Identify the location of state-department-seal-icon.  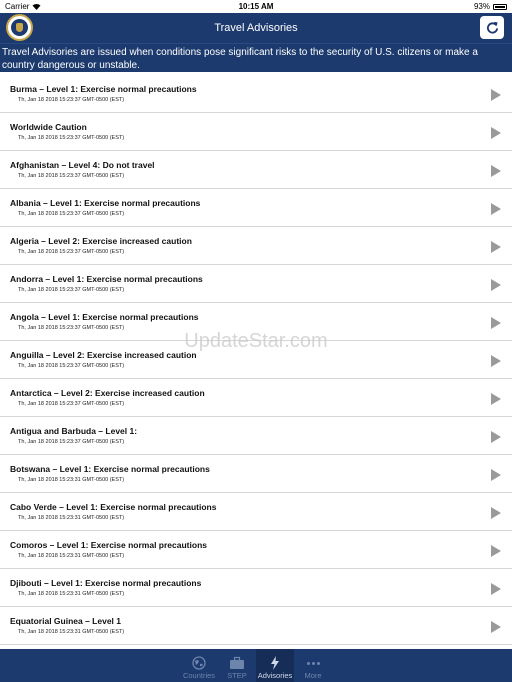
(19, 27).